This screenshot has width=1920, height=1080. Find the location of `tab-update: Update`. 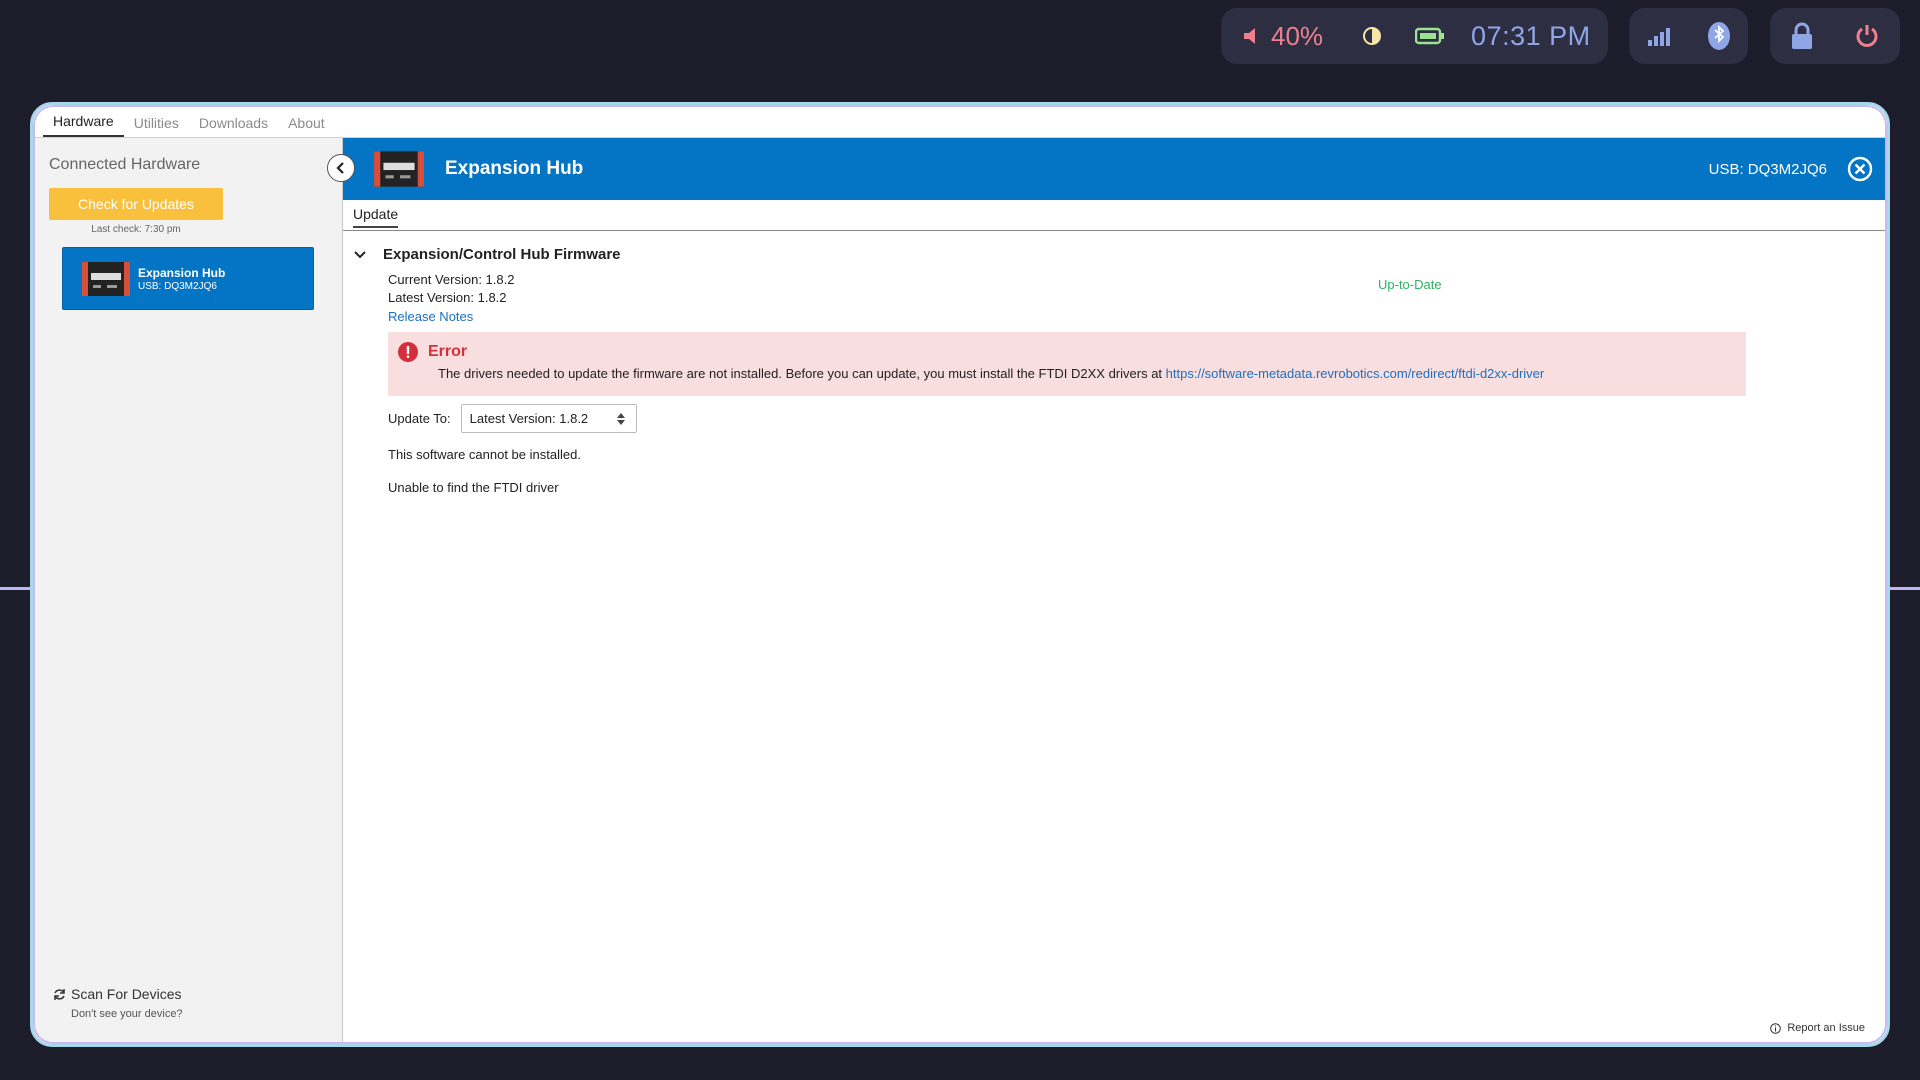

tab-update: Update is located at coordinates (376, 217).